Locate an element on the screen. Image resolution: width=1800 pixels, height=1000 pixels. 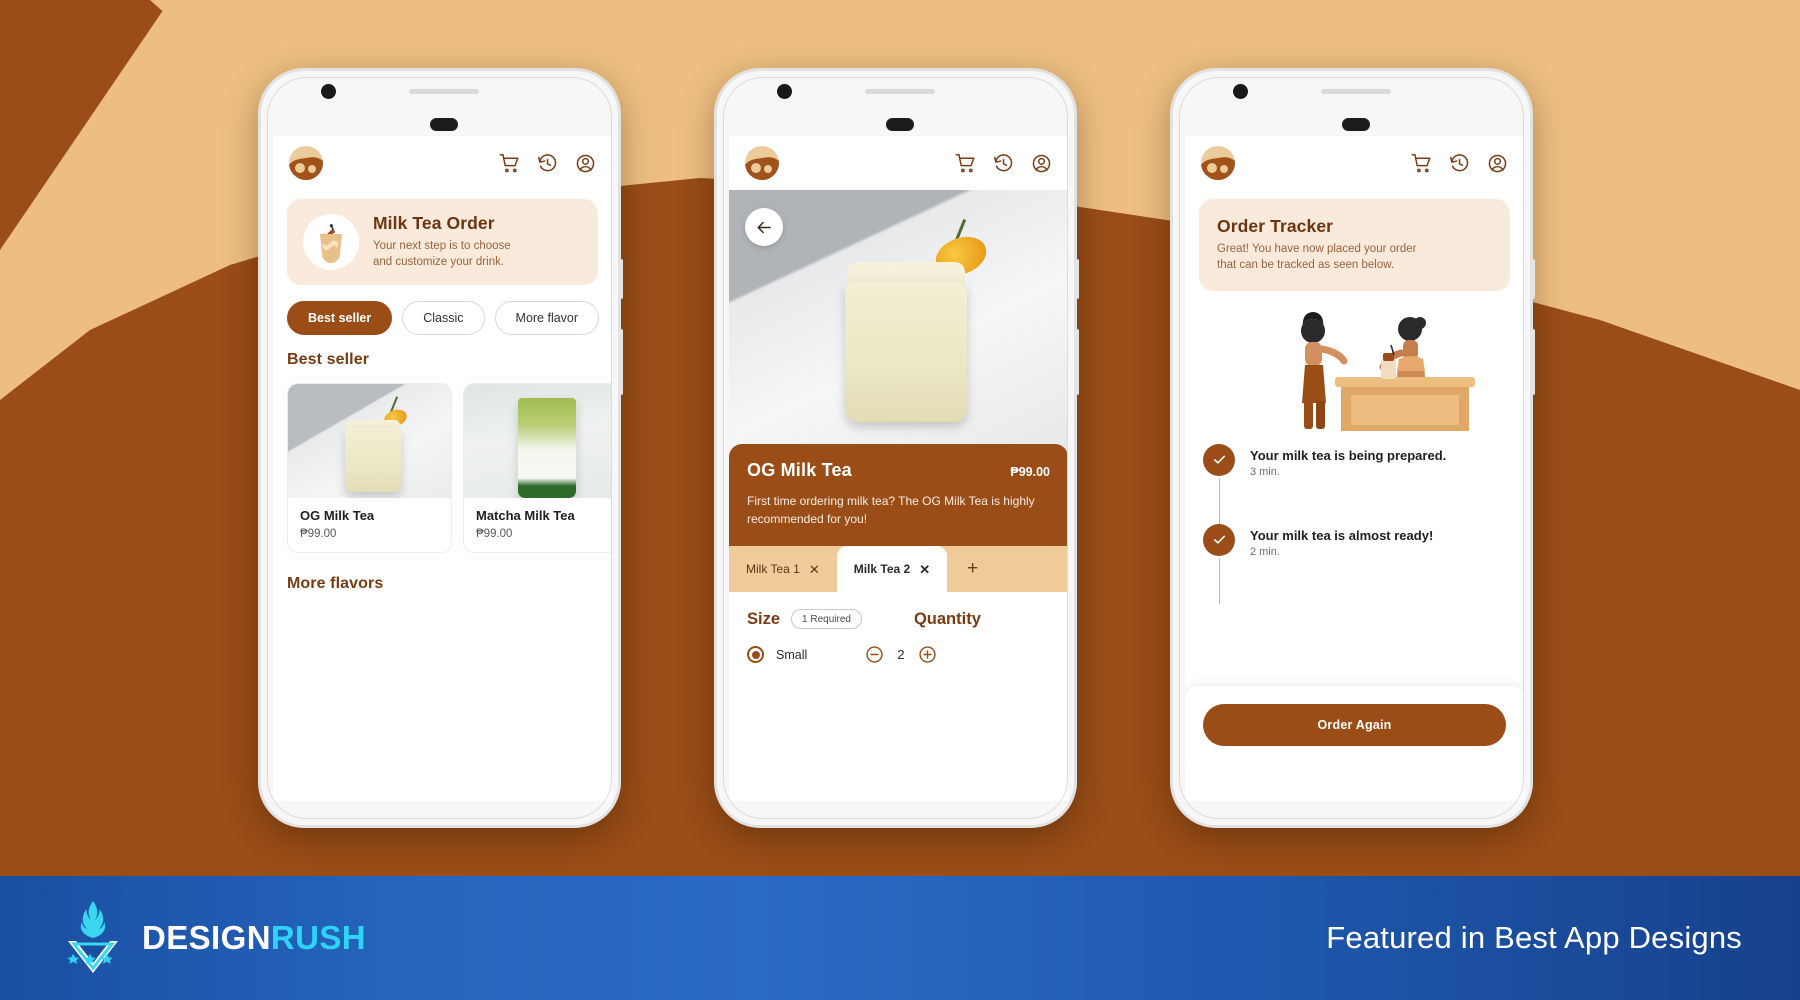
category-chip-row: Best seller Classic More flavor is located at coordinates (442, 310).